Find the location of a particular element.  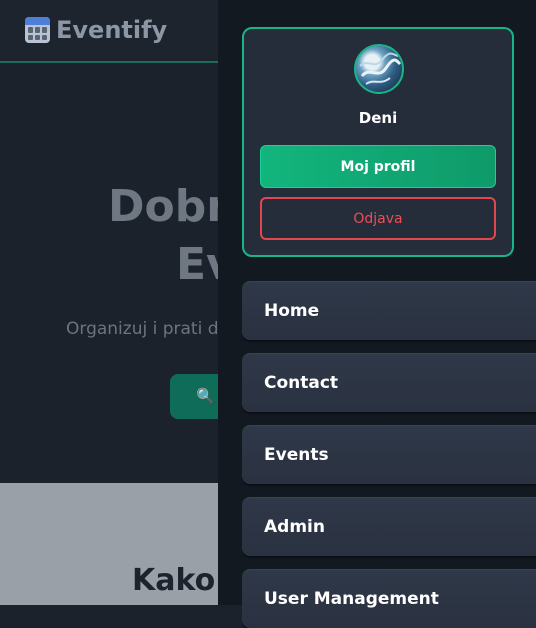

search-icon: 🔍 is located at coordinates (205, 396).